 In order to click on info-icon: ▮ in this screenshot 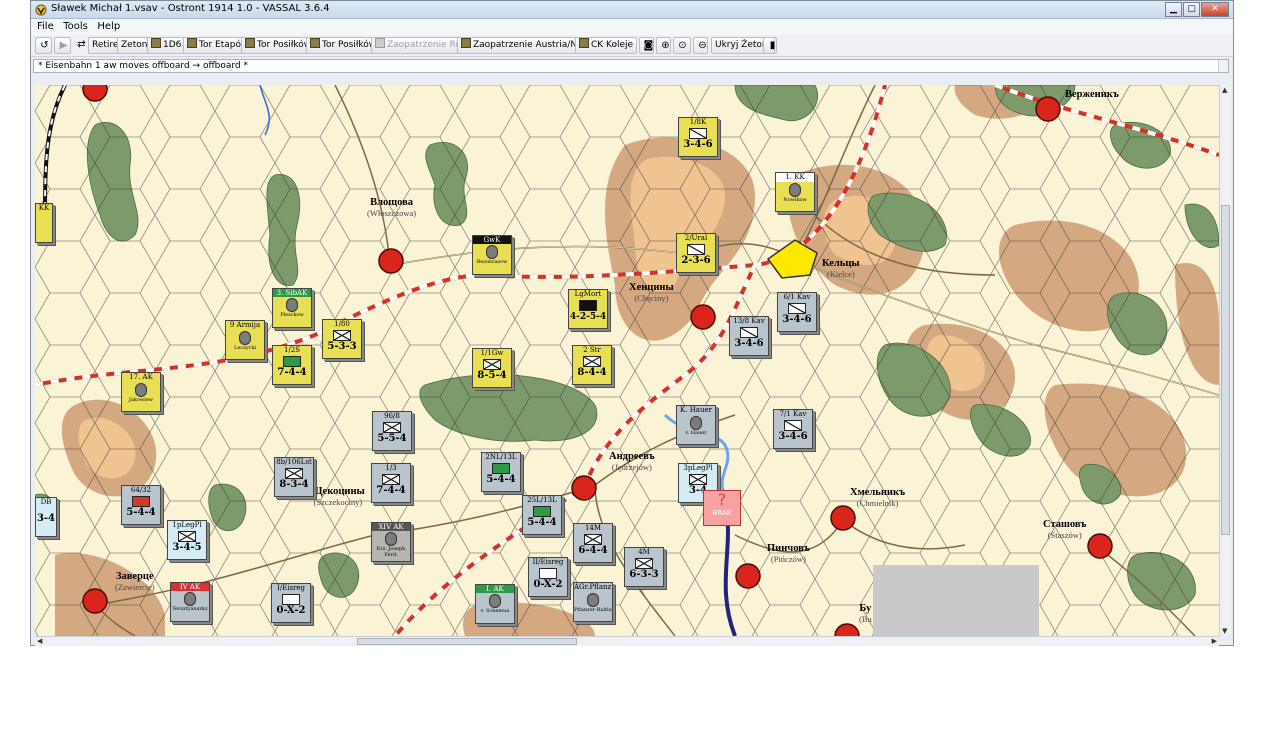, I will do `click(769, 45)`.